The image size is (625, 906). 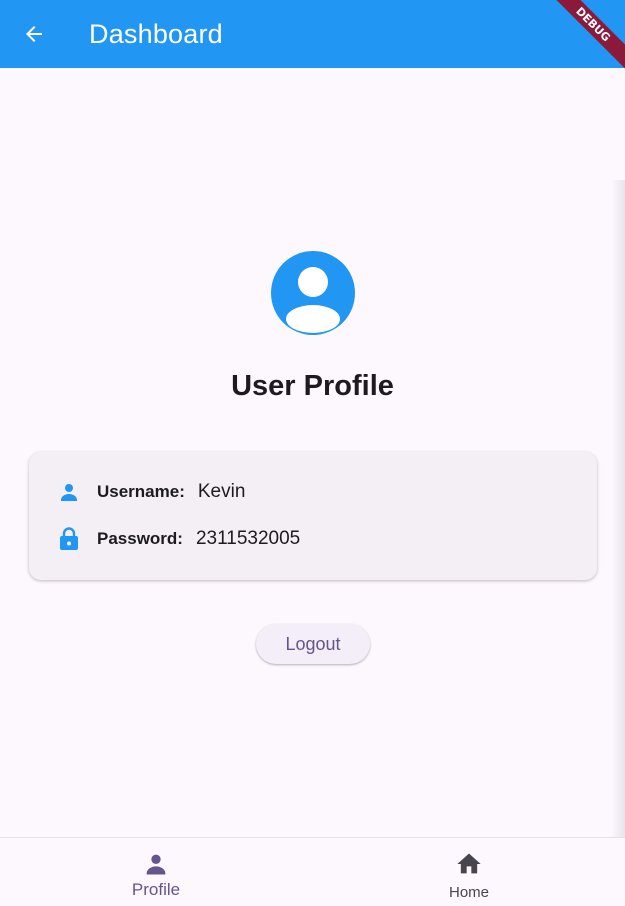 I want to click on arrow-back-icon, so click(x=34, y=34).